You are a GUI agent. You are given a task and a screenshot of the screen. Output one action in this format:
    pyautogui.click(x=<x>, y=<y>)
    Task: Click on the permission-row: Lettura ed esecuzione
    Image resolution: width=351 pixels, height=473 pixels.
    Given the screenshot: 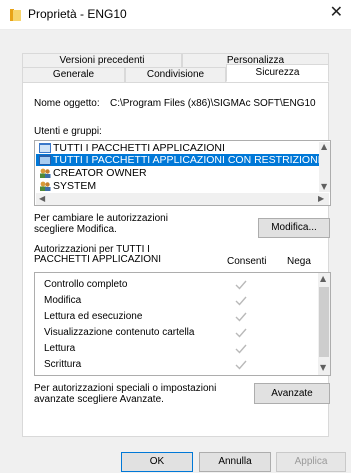 What is the action you would take?
    pyautogui.click(x=176, y=317)
    